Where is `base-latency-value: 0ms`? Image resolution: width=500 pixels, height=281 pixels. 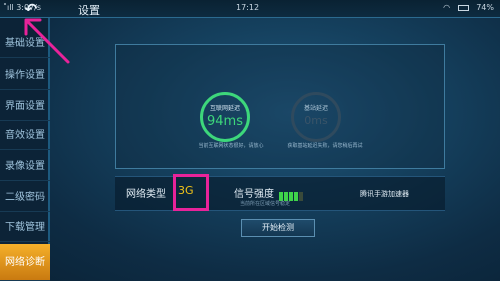
base-latency-value: 0ms is located at coordinates (316, 120).